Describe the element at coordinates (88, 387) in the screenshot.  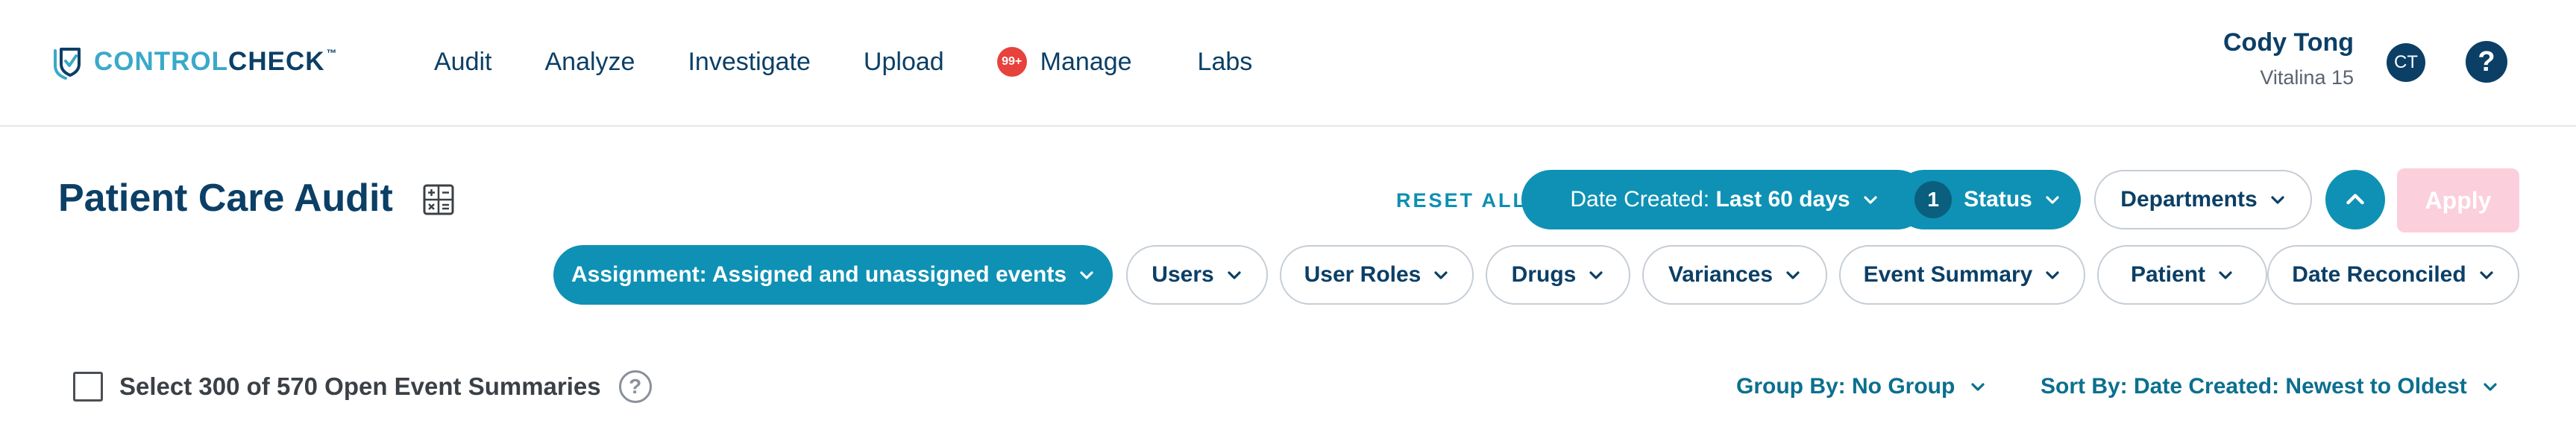
I see `select-all-checkbox` at that location.